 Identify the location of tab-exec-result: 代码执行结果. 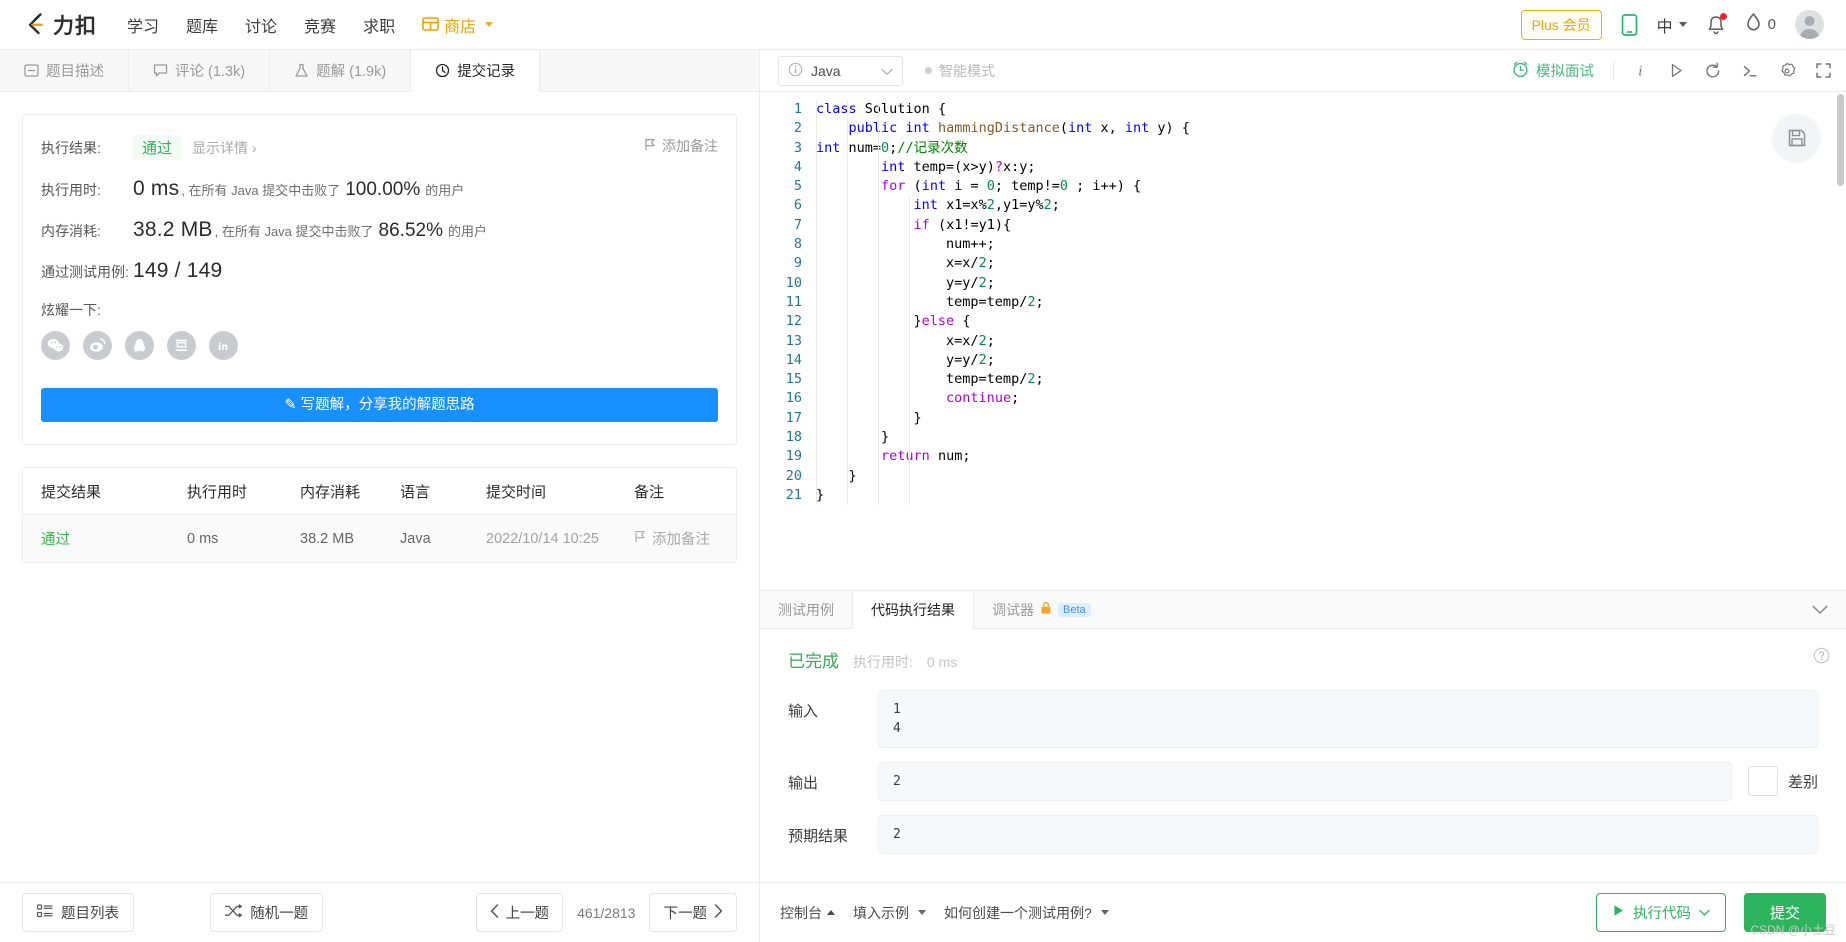
(913, 610).